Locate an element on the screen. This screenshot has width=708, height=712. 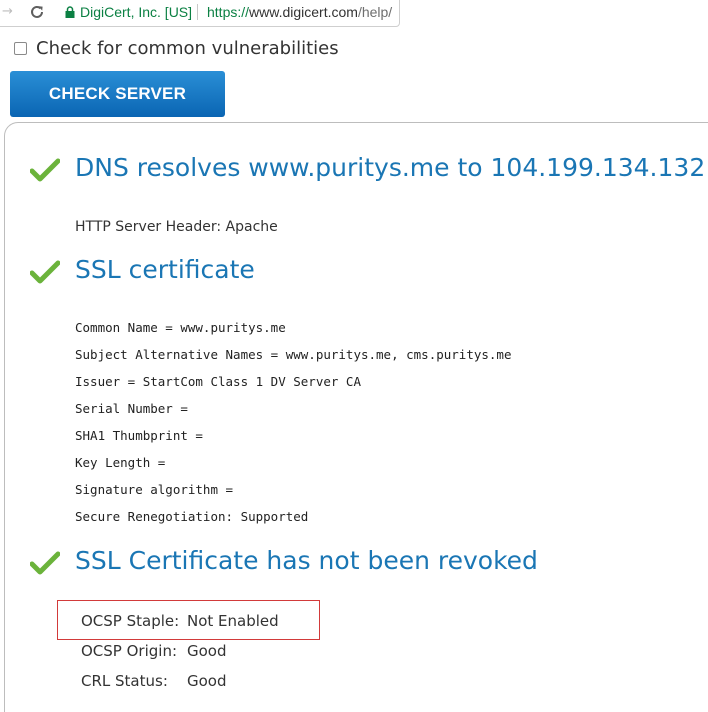
crl-status-row: CRL Status: Good is located at coordinates (154, 681).